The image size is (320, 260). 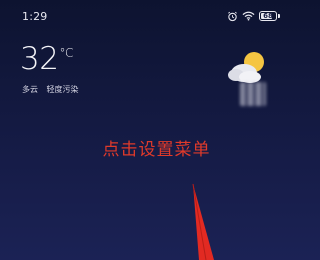 I want to click on status-bar: 1:29 68, so click(x=144, y=17).